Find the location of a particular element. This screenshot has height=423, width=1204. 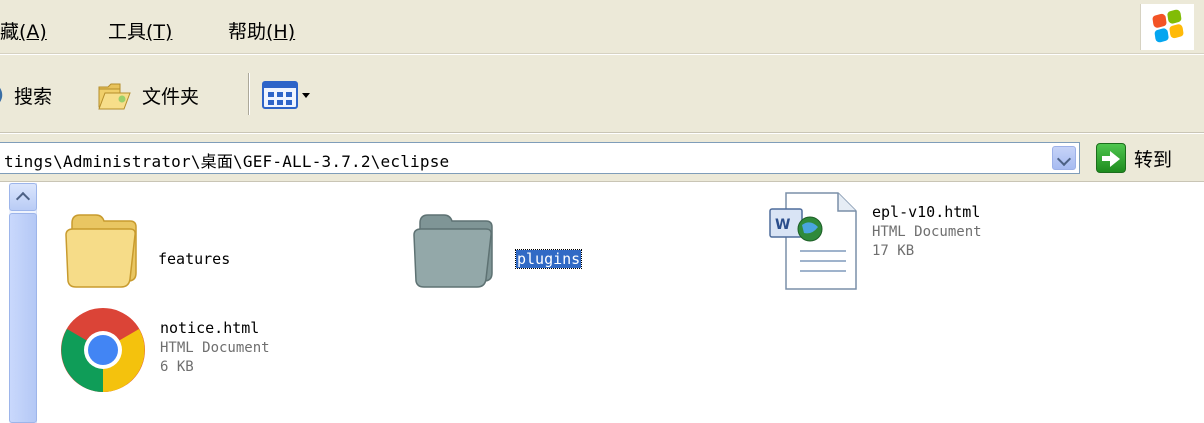

file-name: plugins is located at coordinates (548, 259).